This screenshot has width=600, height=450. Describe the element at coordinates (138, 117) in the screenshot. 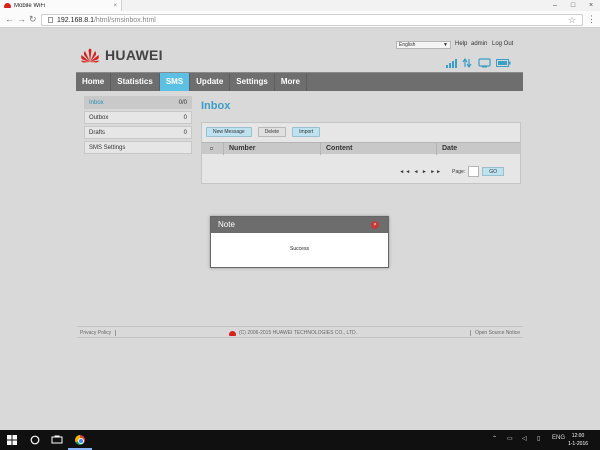

I see `sidebar-item-outbox: Outbox 0` at that location.